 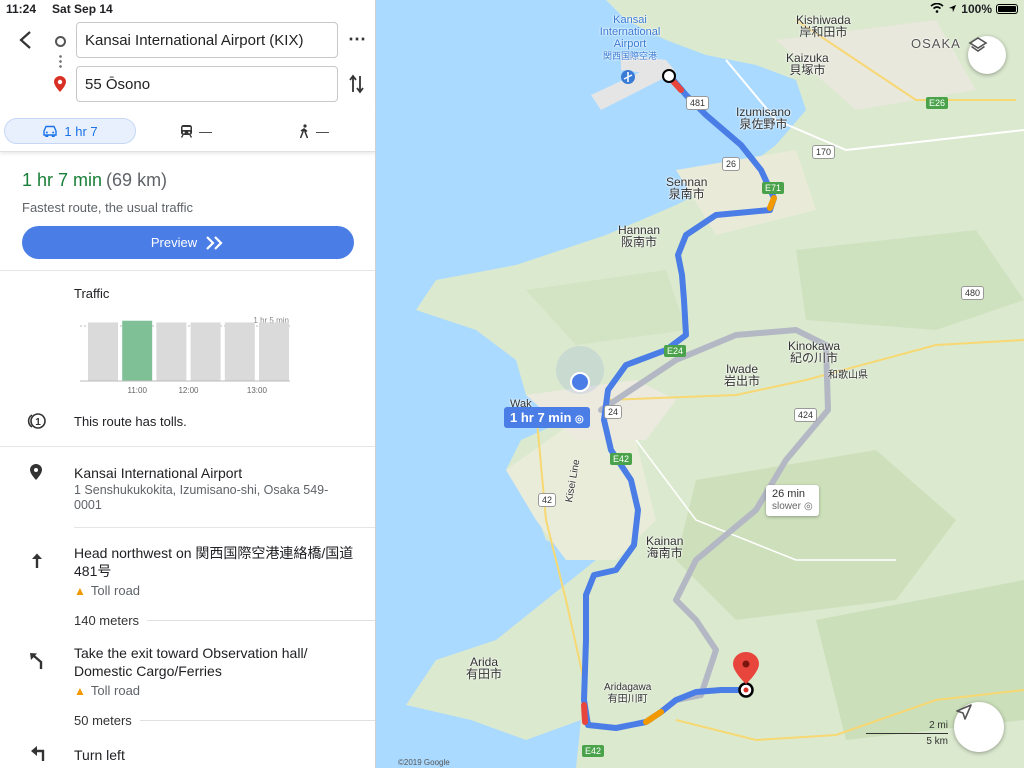 What do you see at coordinates (174, 242) in the screenshot?
I see `preview-label: Preview` at bounding box center [174, 242].